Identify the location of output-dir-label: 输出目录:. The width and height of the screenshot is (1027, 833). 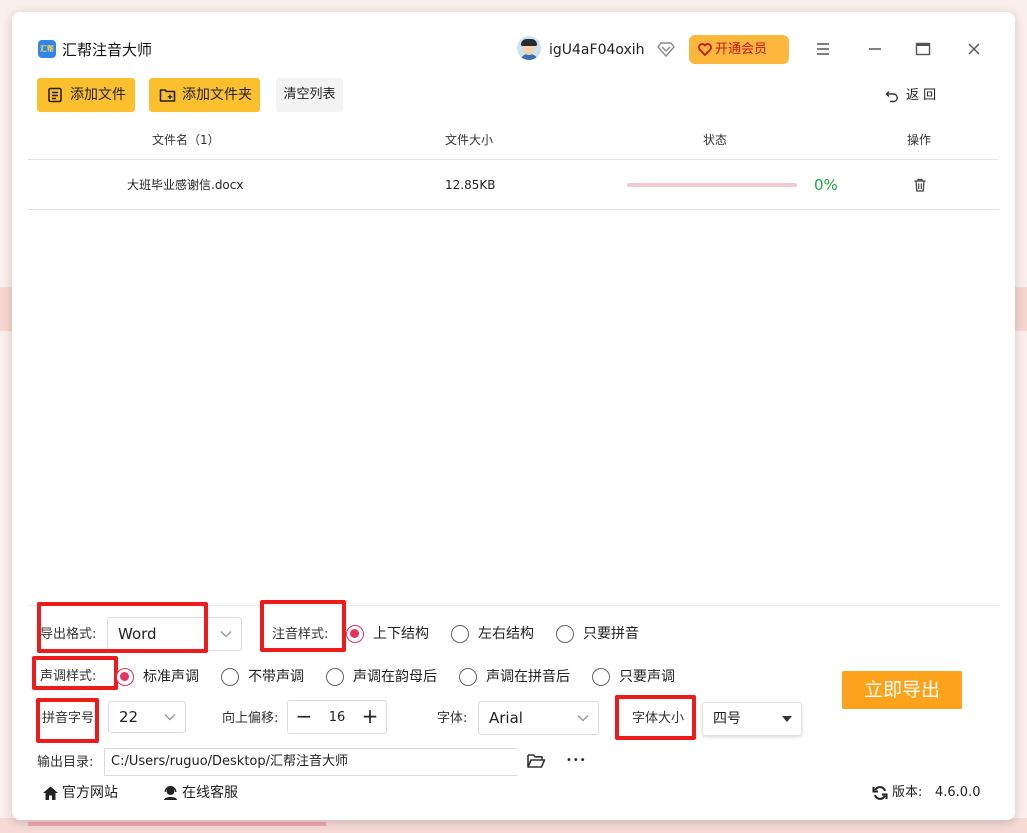
(65, 762).